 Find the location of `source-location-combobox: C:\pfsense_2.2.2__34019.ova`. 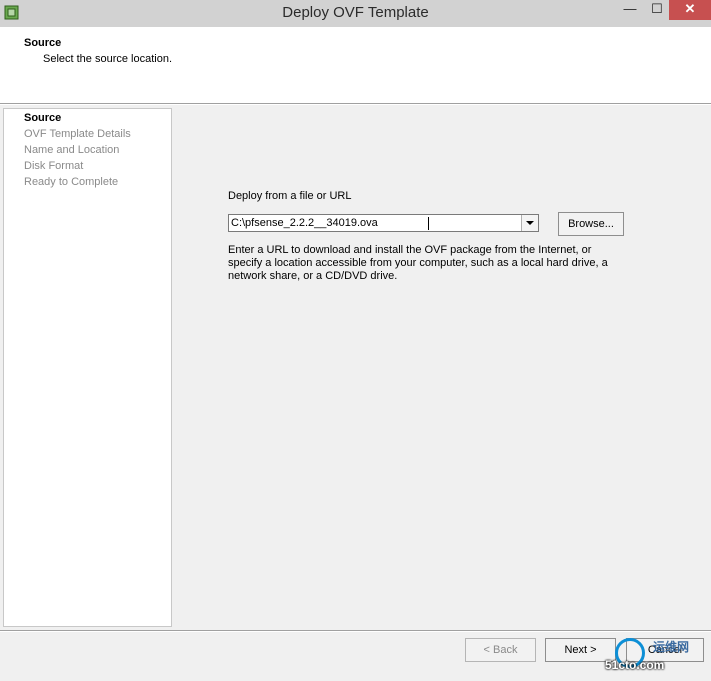

source-location-combobox: C:\pfsense_2.2.2__34019.ova is located at coordinates (383, 223).